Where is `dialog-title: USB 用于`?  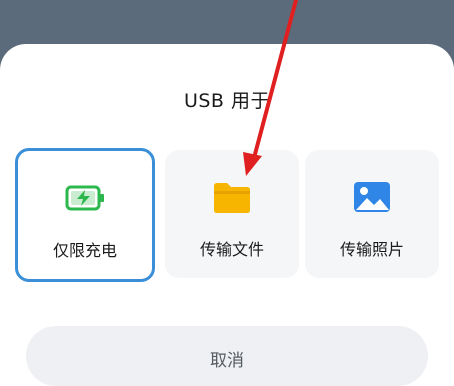
dialog-title: USB 用于 is located at coordinates (227, 101).